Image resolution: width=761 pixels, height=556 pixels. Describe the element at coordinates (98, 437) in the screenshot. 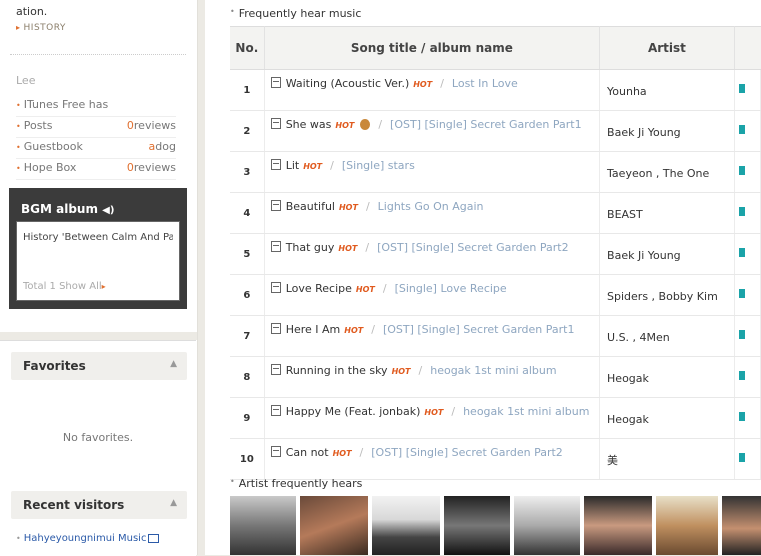

I see `favorites-empty-text: No favorites.` at that location.